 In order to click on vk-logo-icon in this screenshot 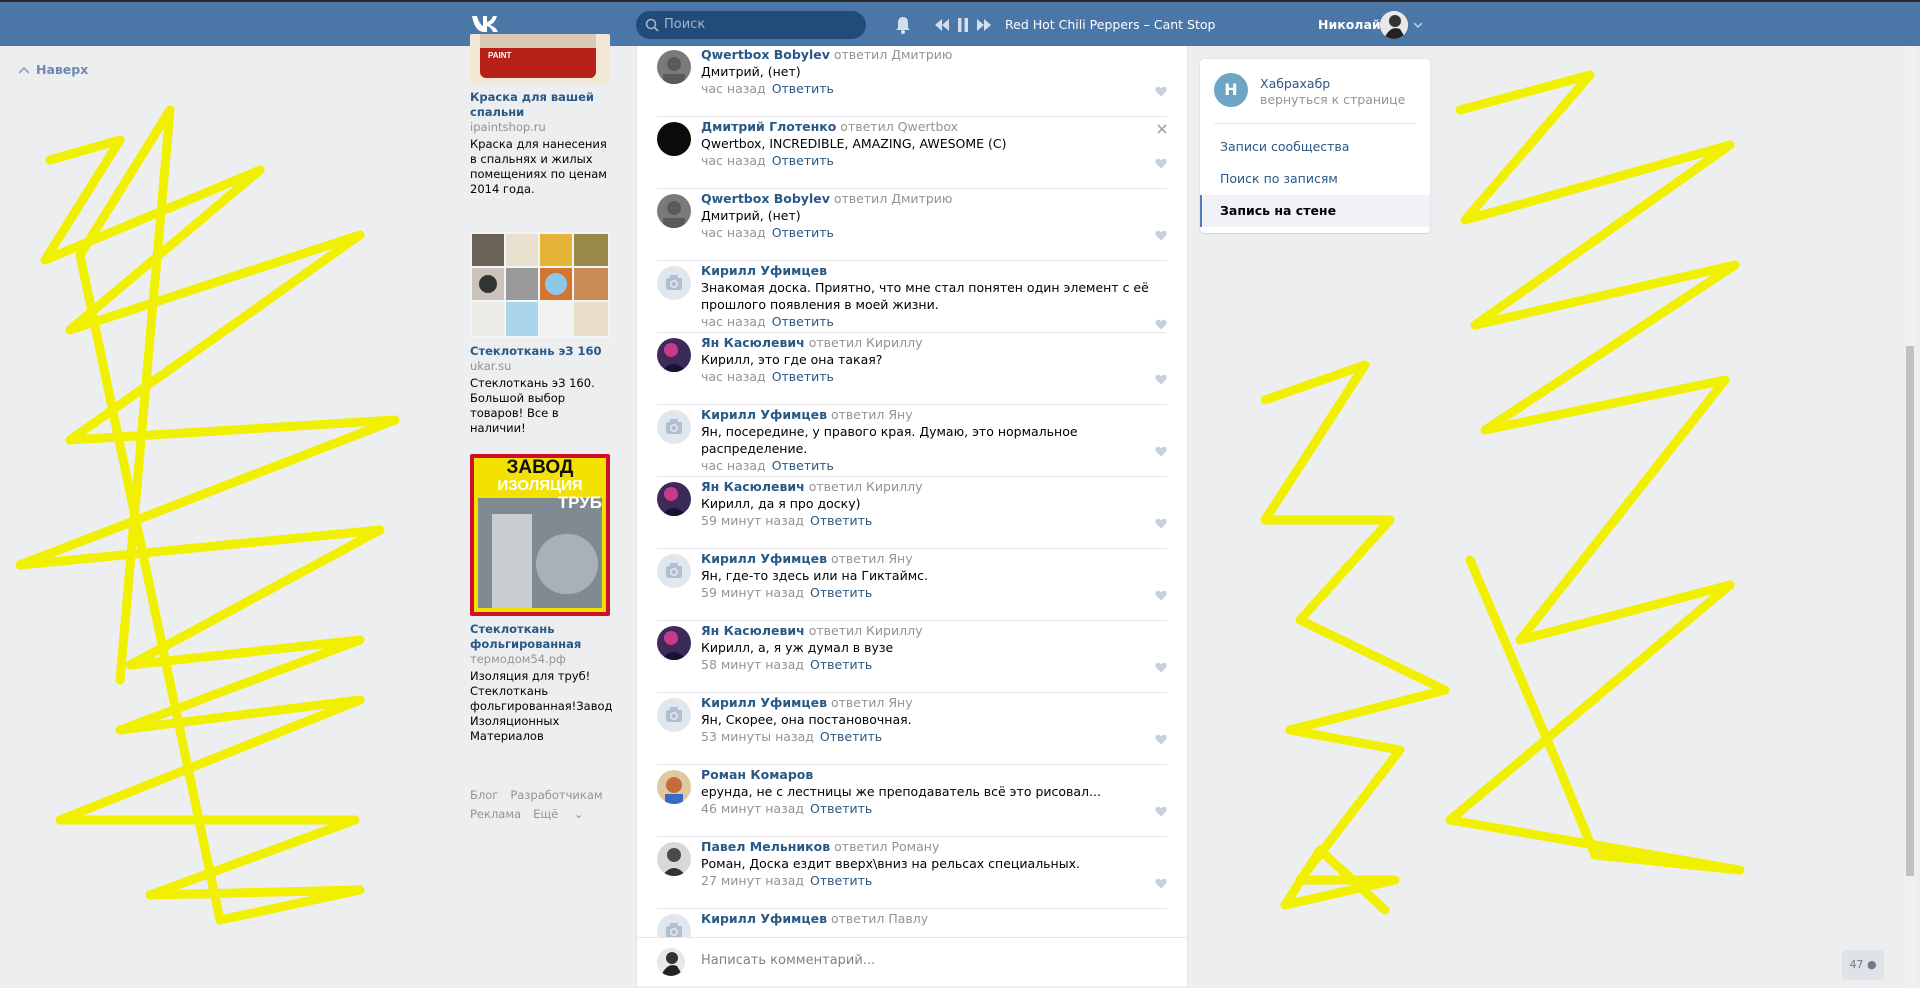, I will do `click(487, 24)`.